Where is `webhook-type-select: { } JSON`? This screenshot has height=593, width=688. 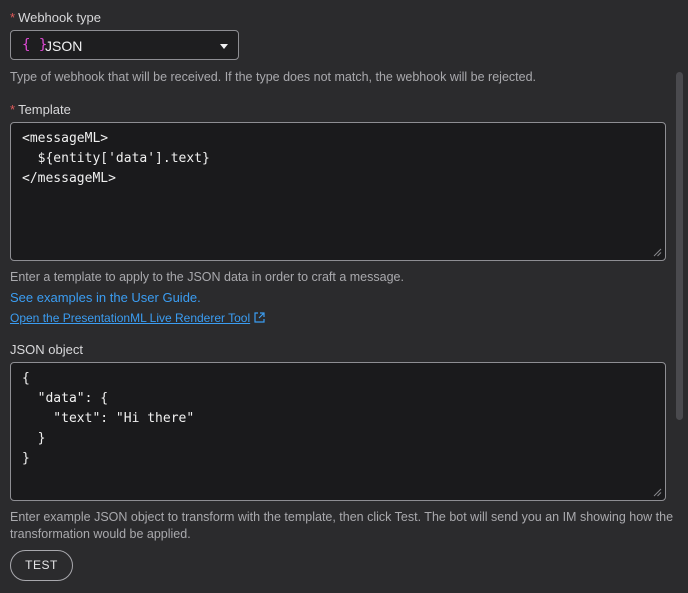 webhook-type-select: { } JSON is located at coordinates (124, 45).